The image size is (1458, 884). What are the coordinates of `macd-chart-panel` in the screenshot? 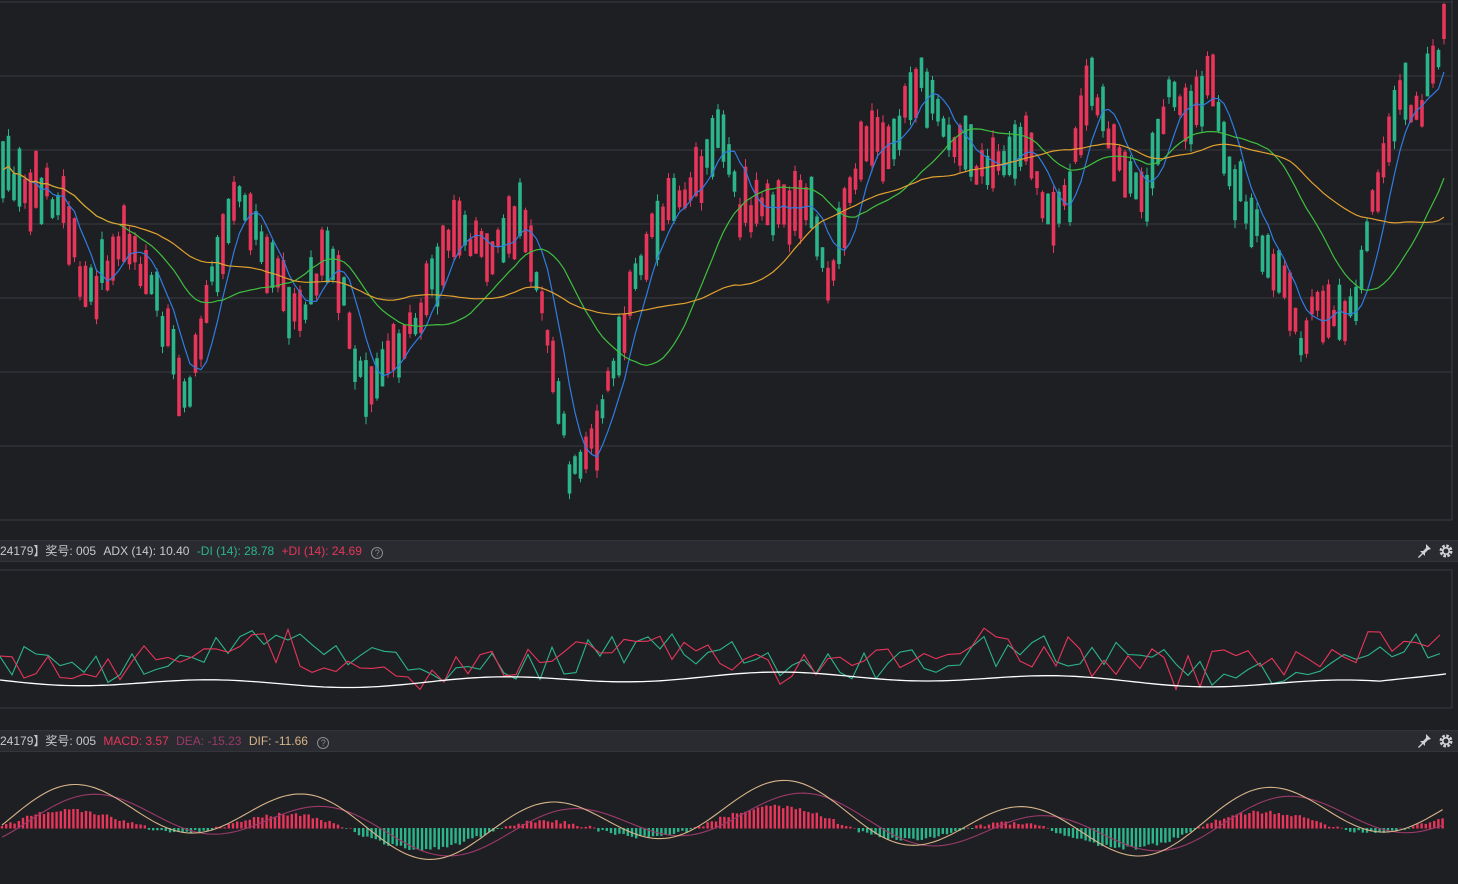 It's located at (729, 815).